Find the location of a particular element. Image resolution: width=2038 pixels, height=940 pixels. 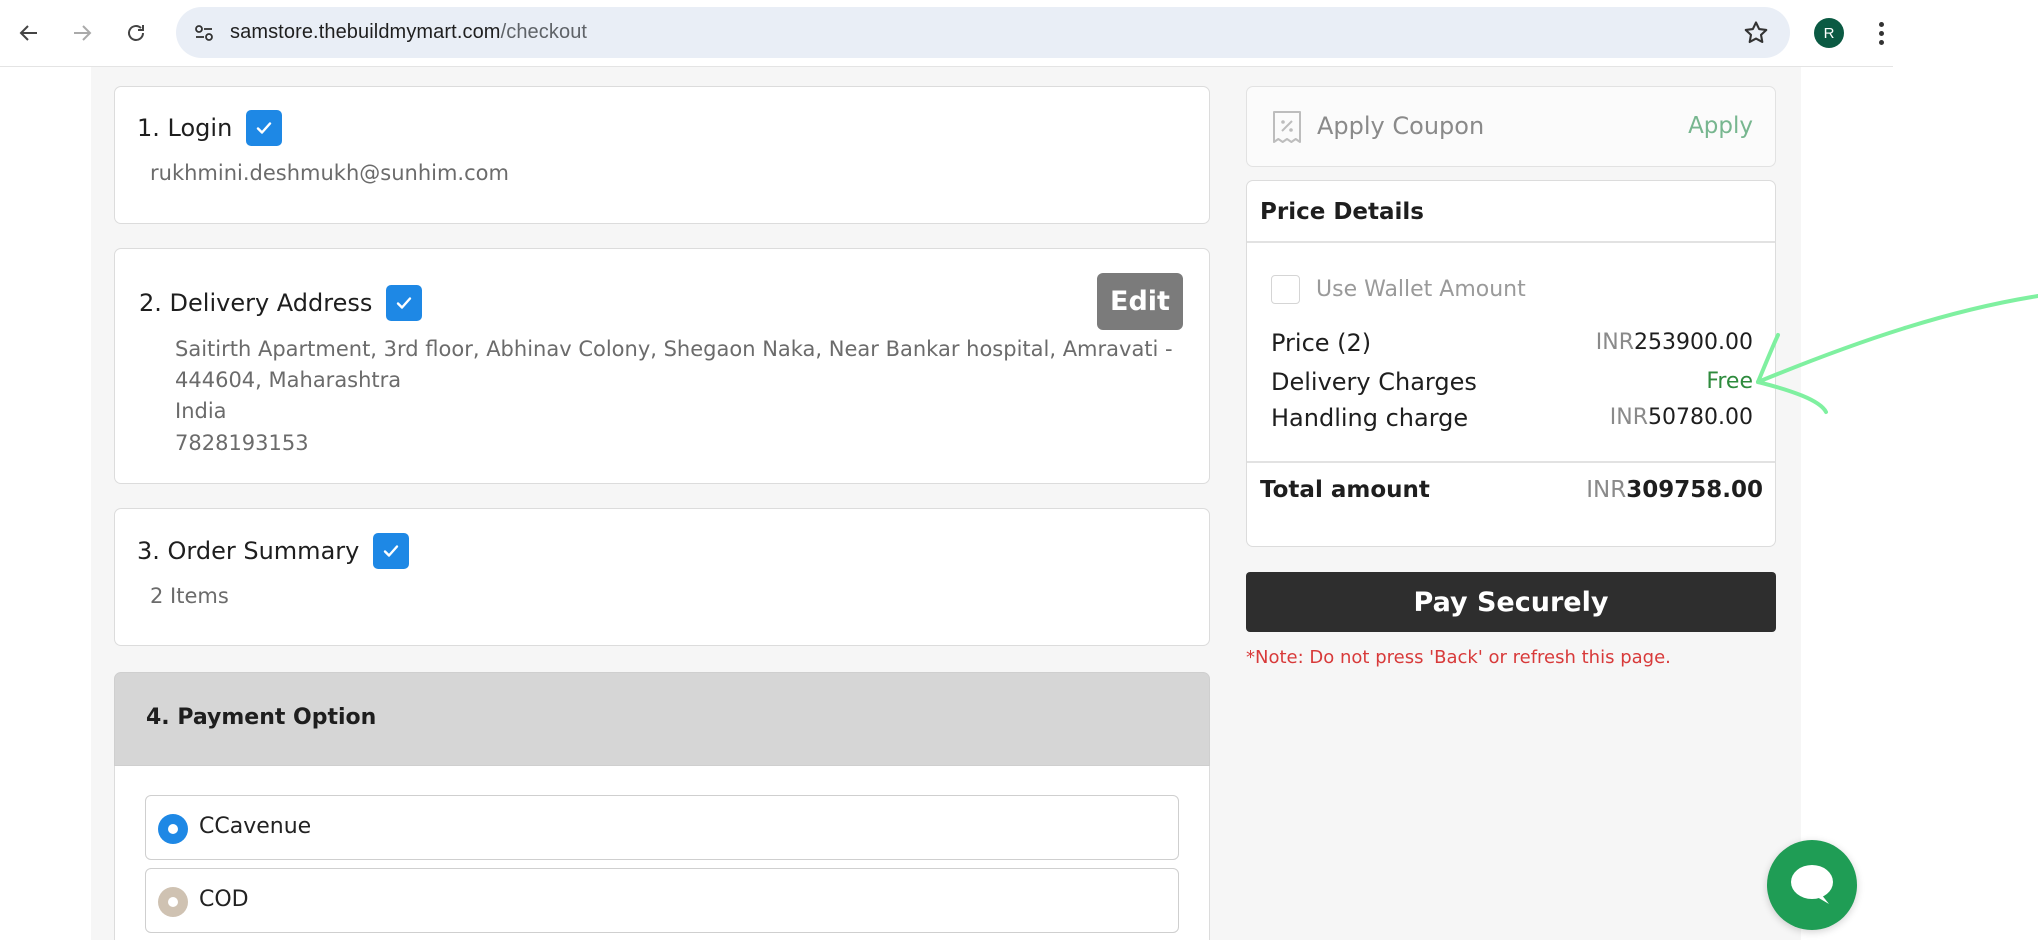

radio-selected-icon is located at coordinates (173, 829).